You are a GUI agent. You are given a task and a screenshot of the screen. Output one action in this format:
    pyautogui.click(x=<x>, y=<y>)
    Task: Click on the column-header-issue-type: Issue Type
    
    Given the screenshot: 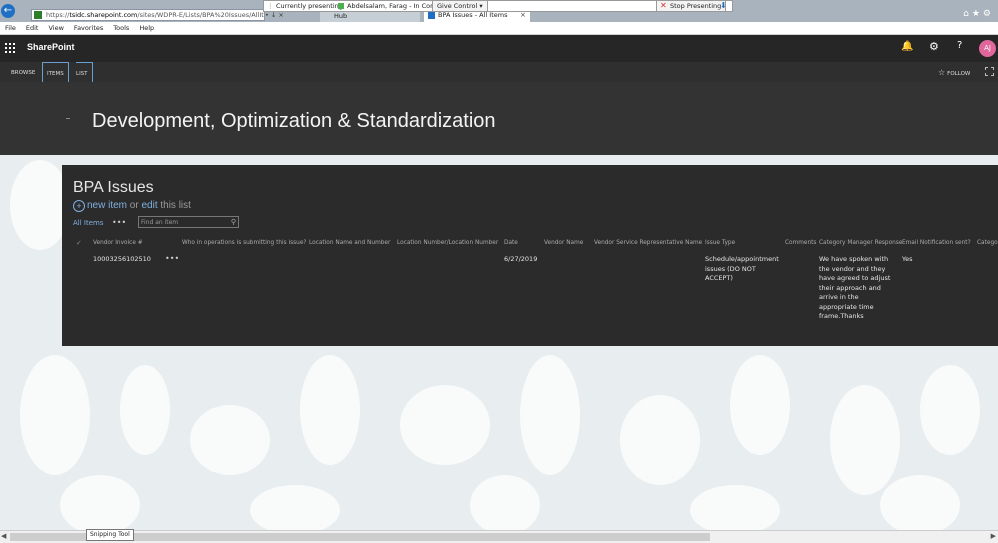 What is the action you would take?
    pyautogui.click(x=720, y=243)
    